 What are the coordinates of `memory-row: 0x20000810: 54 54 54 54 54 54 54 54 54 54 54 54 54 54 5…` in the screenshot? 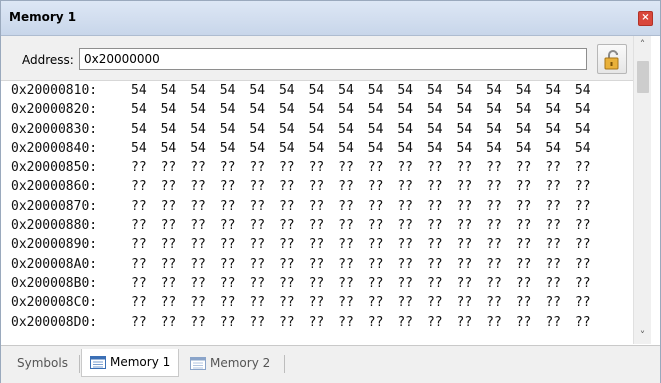 It's located at (317, 90).